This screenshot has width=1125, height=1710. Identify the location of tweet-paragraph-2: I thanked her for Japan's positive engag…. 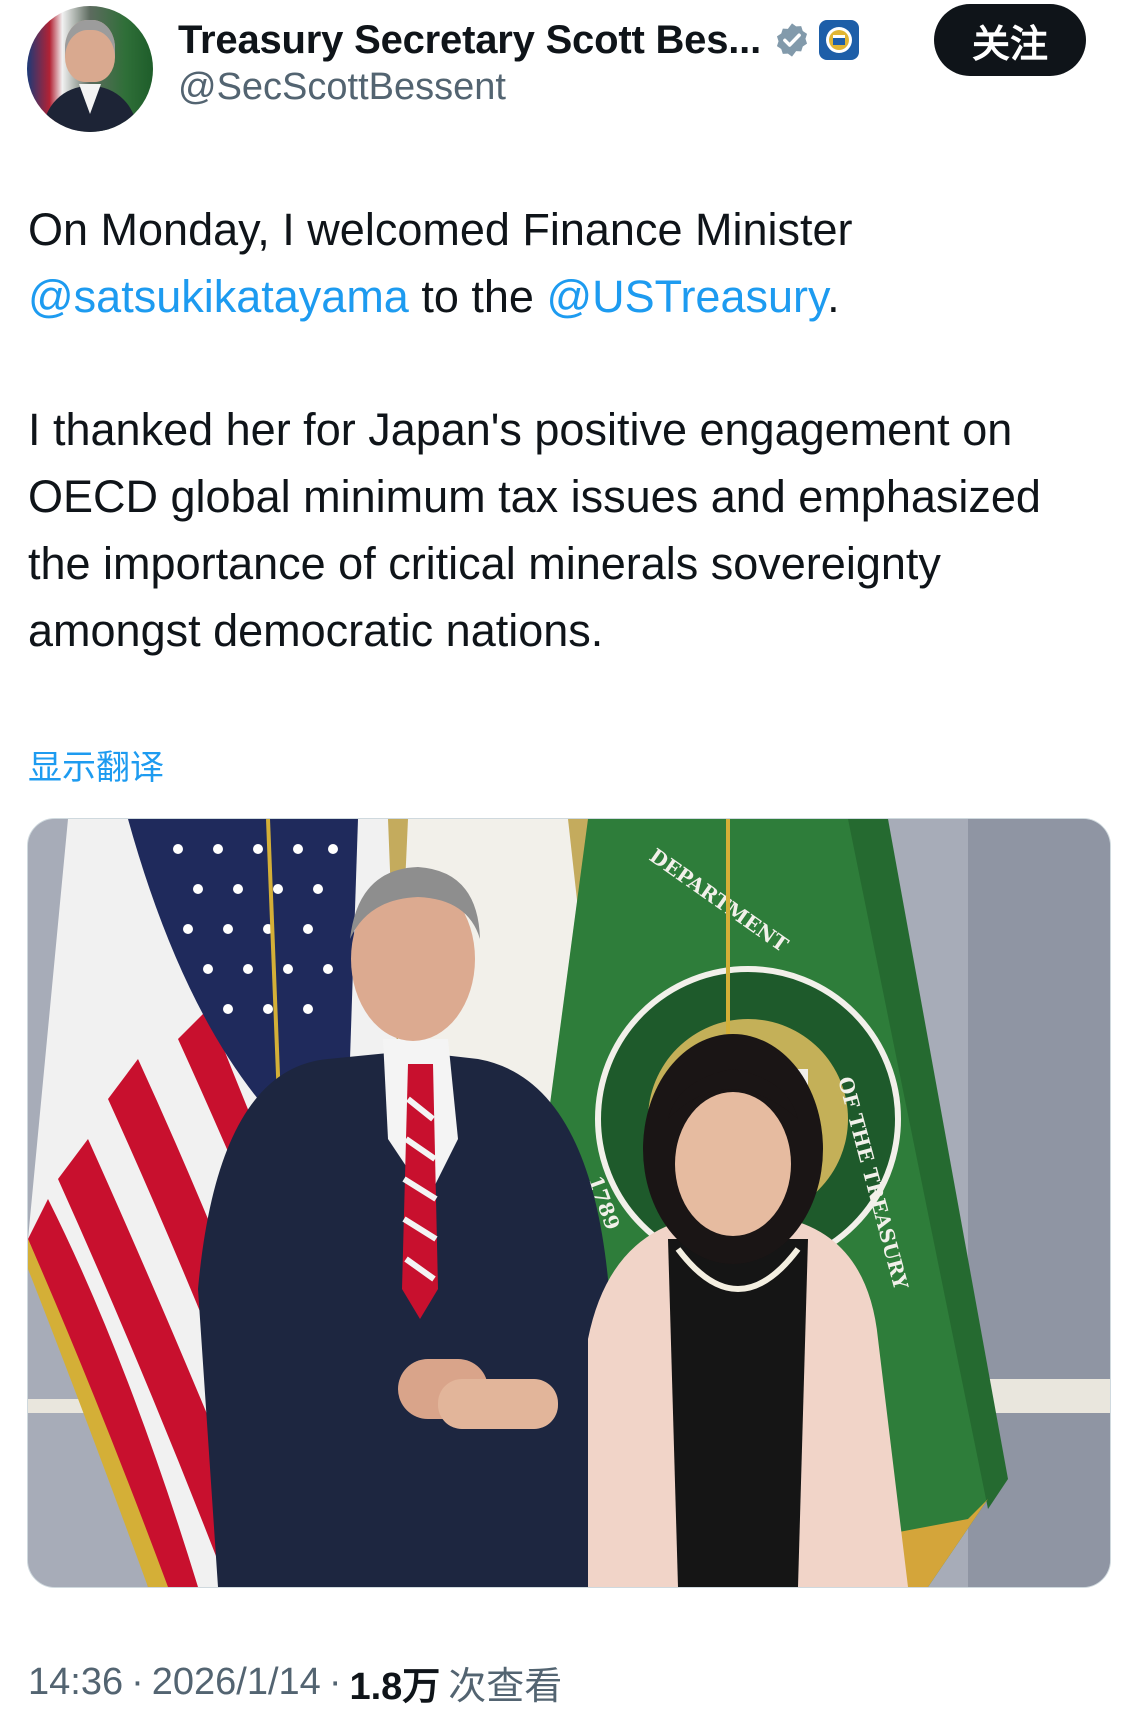
(534, 530).